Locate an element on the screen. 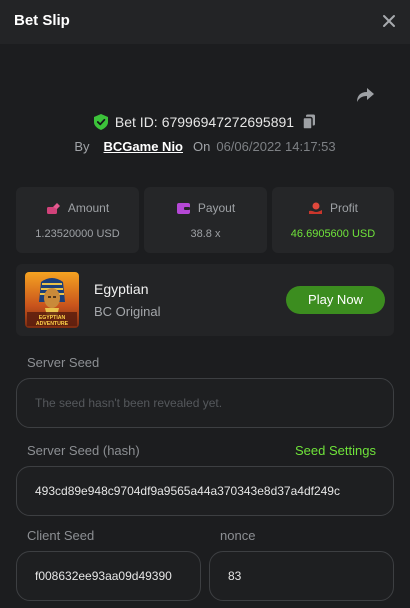 This screenshot has width=410, height=608. nonce-field: 83 is located at coordinates (301, 576).